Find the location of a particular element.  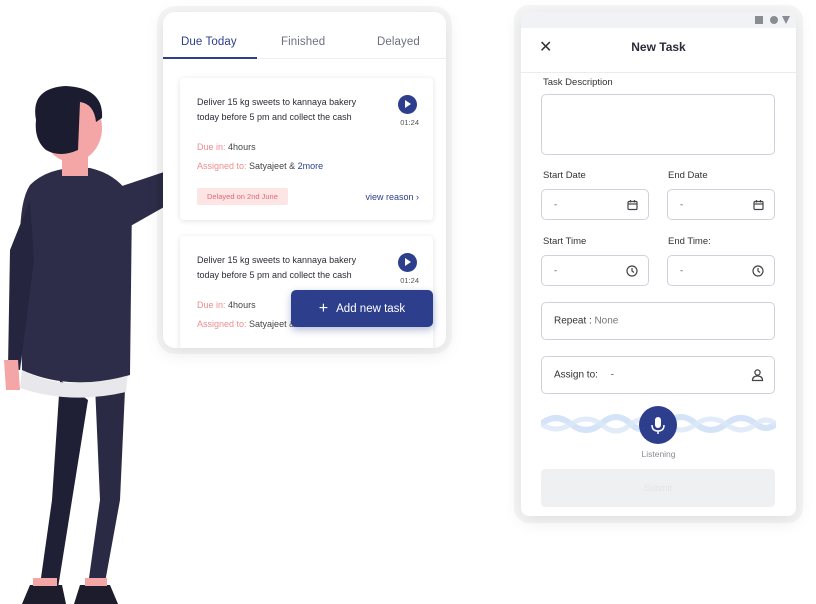

triangle-icon is located at coordinates (786, 20).